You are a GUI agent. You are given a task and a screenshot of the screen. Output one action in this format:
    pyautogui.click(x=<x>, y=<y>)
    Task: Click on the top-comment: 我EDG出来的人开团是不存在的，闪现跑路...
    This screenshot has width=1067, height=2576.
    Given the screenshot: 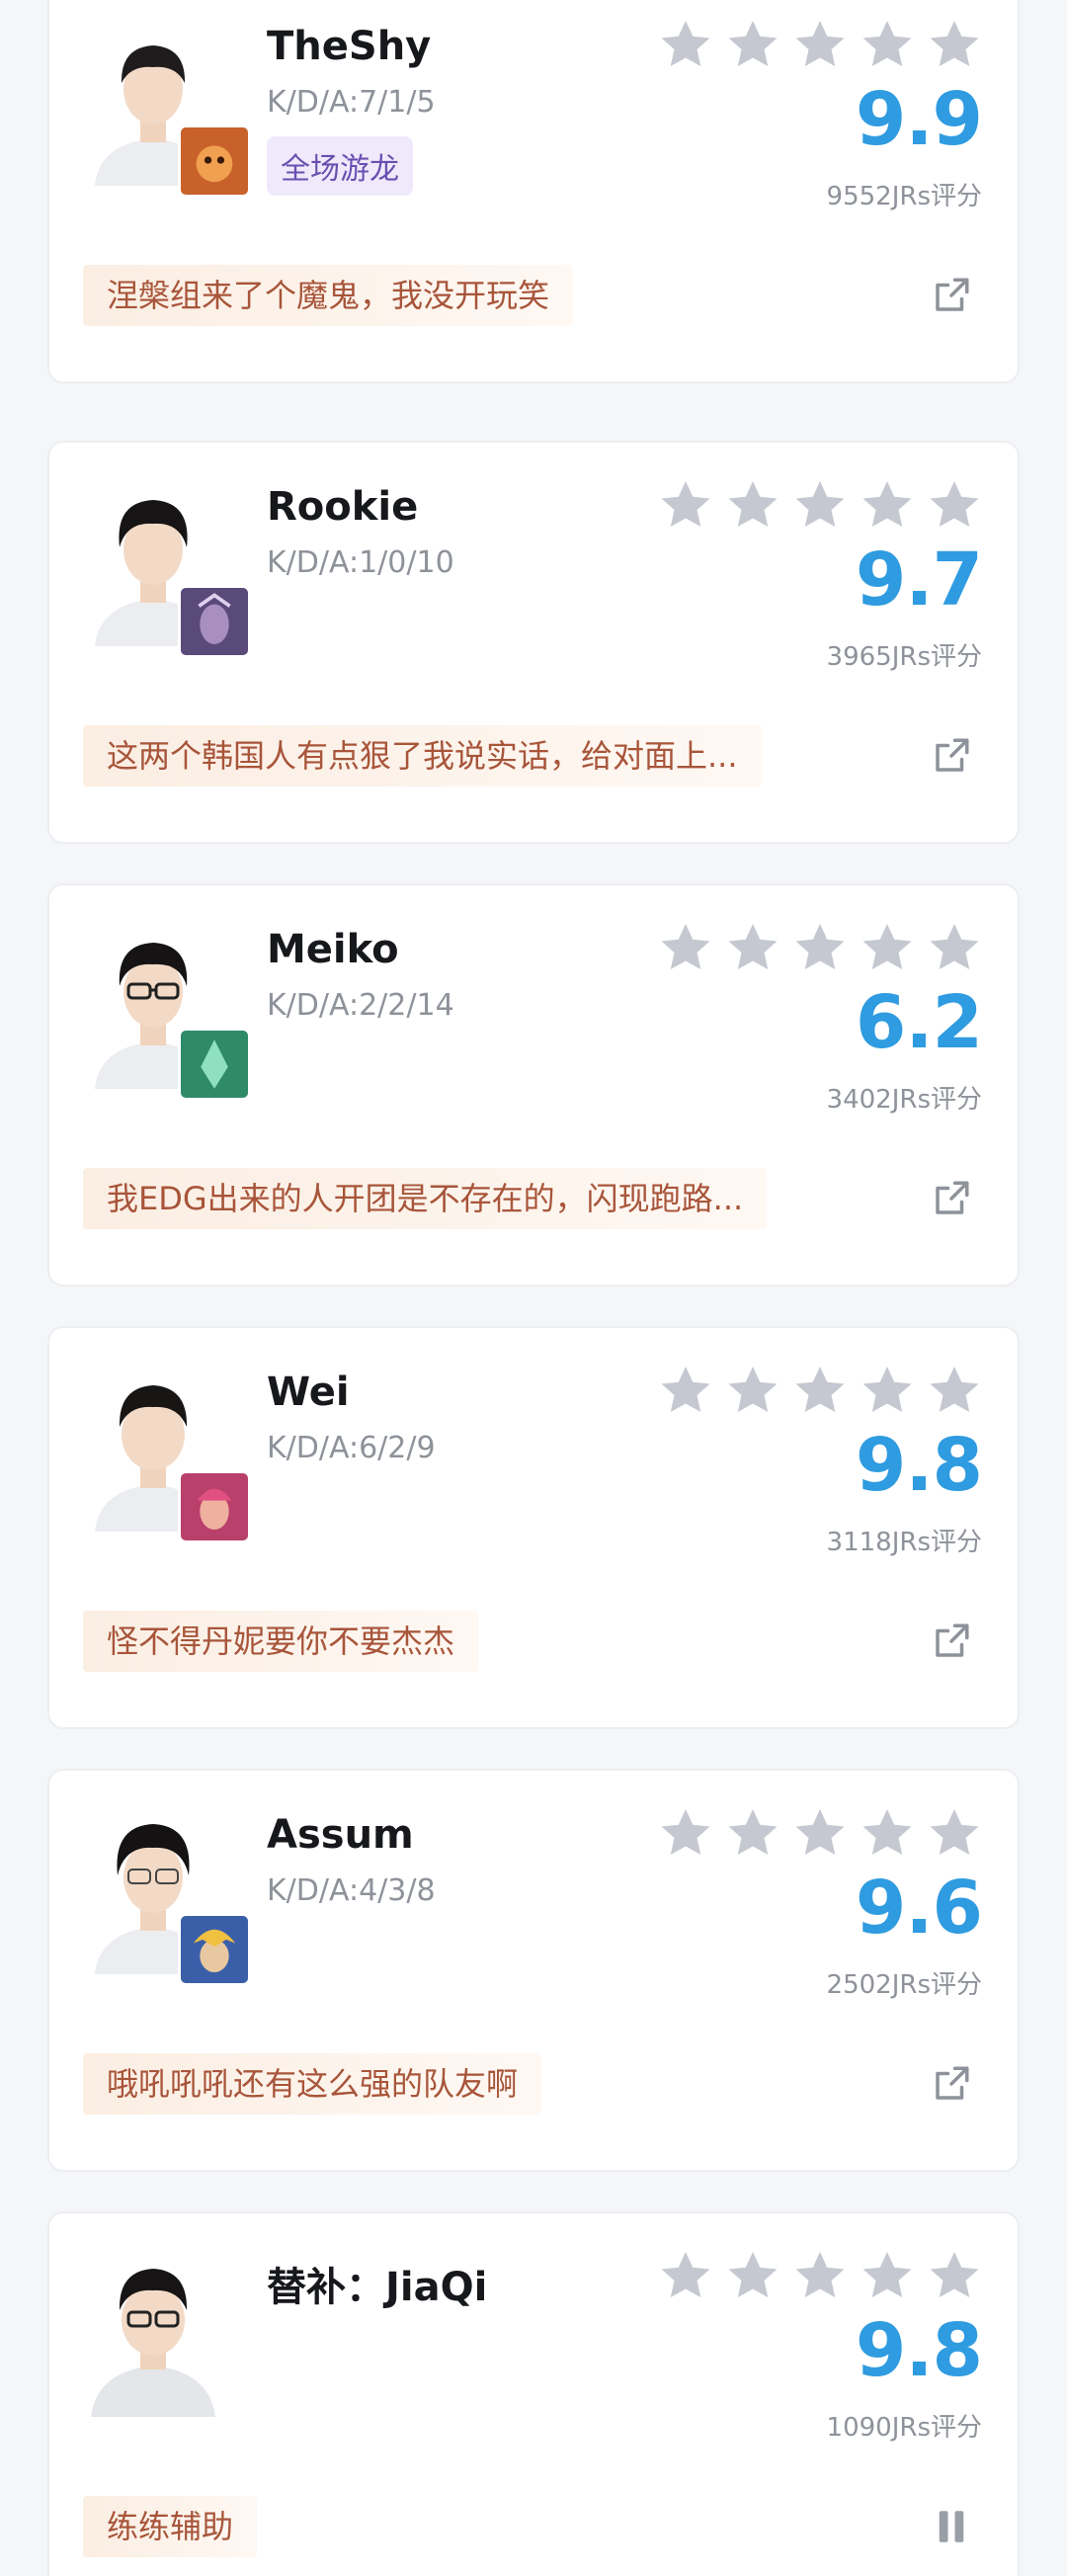 What is the action you would take?
    pyautogui.click(x=425, y=1198)
    